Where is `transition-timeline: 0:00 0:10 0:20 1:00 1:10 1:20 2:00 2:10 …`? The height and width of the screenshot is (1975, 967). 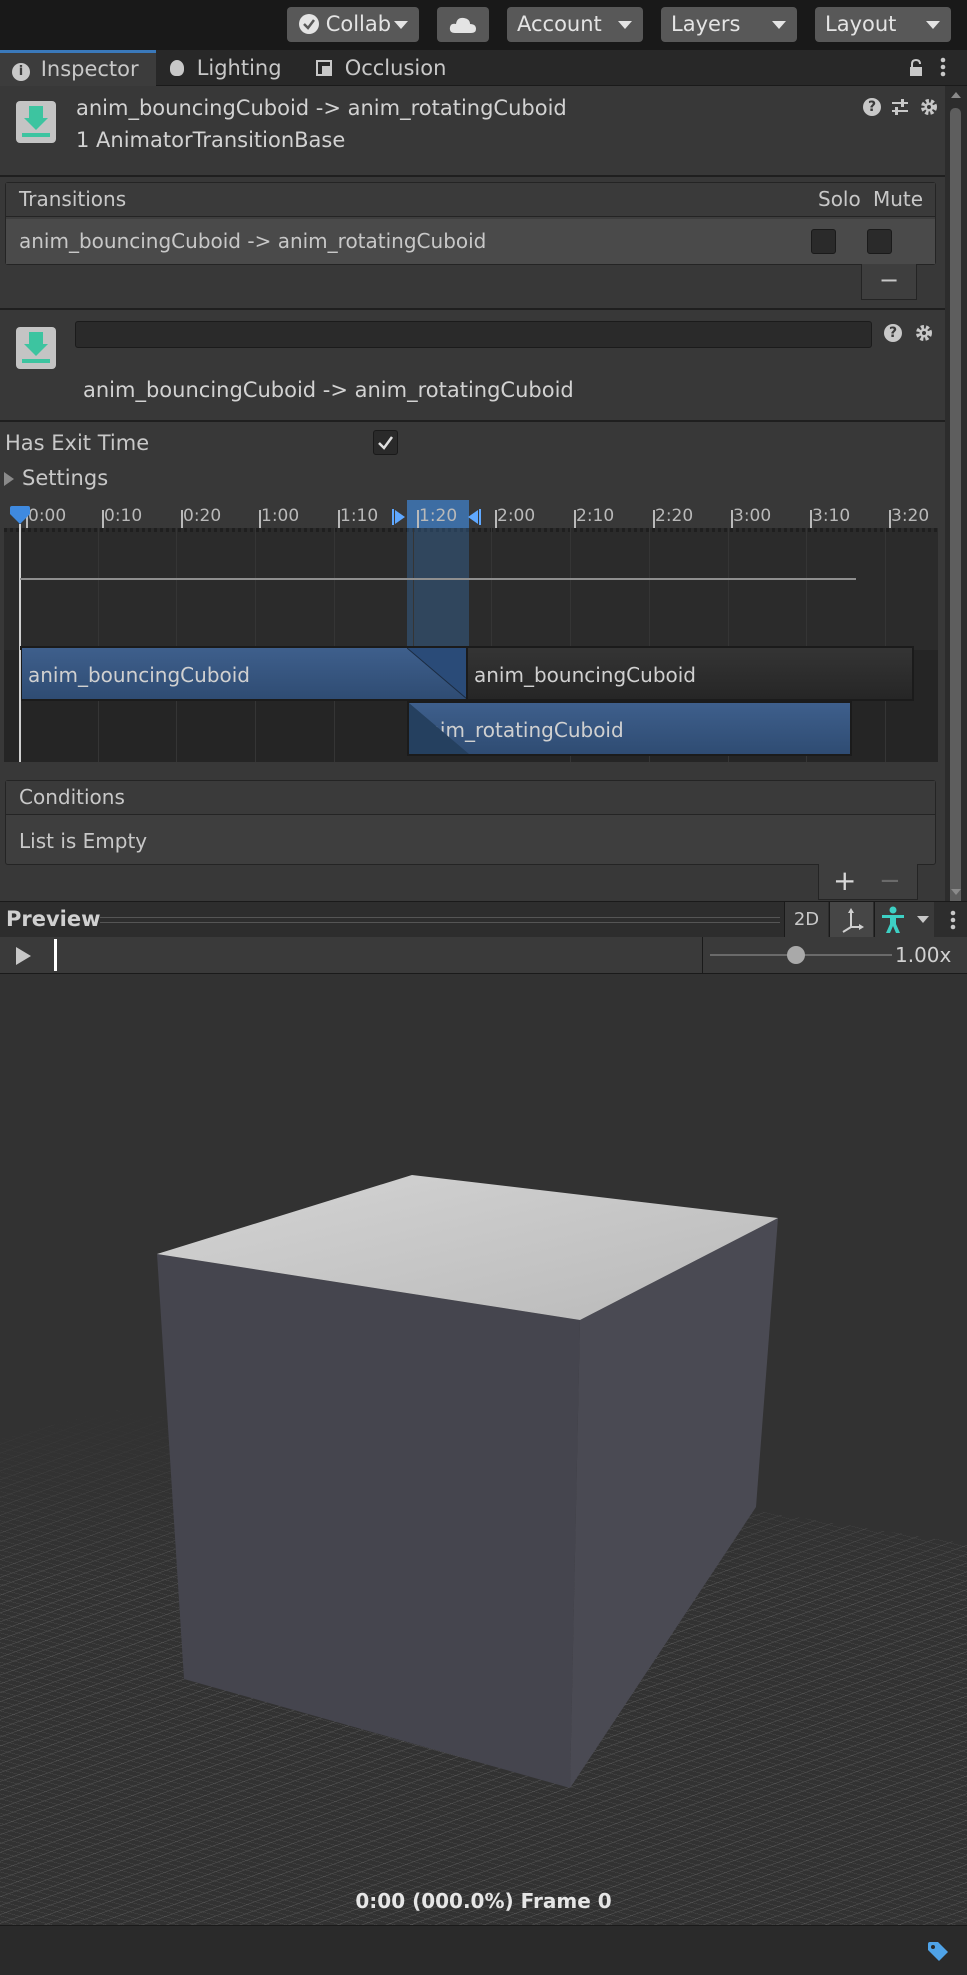
transition-timeline: 0:00 0:10 0:20 1:00 1:10 1:20 2:00 2:10 … is located at coordinates (471, 631).